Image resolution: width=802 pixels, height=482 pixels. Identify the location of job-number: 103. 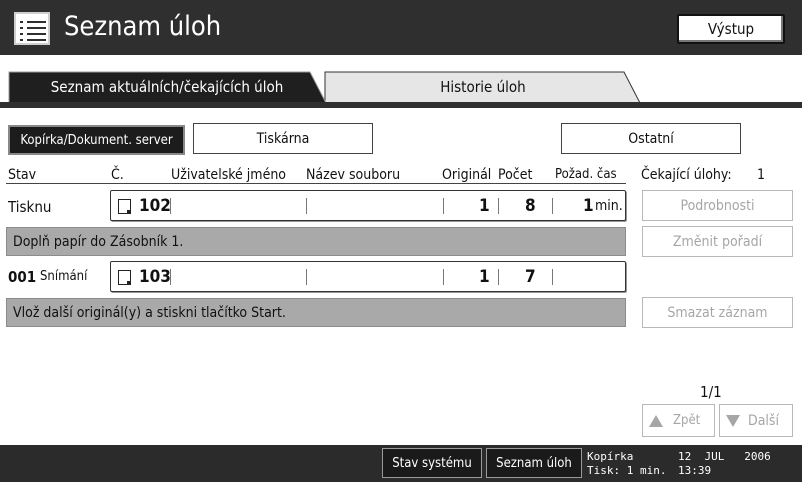
(155, 277).